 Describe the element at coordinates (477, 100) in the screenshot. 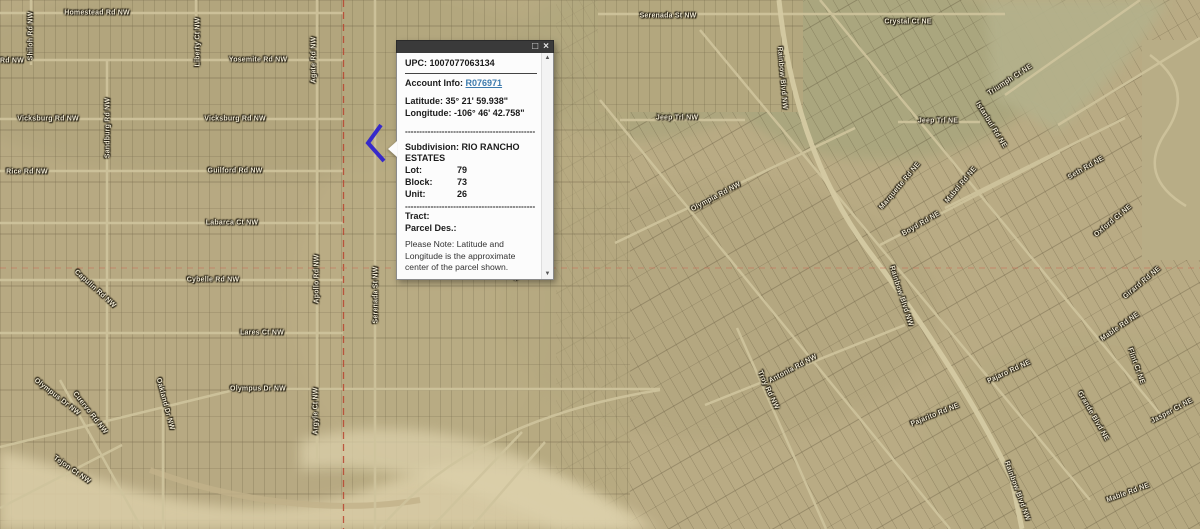

I see `latitude-value: 35° 21' 59.938"` at that location.